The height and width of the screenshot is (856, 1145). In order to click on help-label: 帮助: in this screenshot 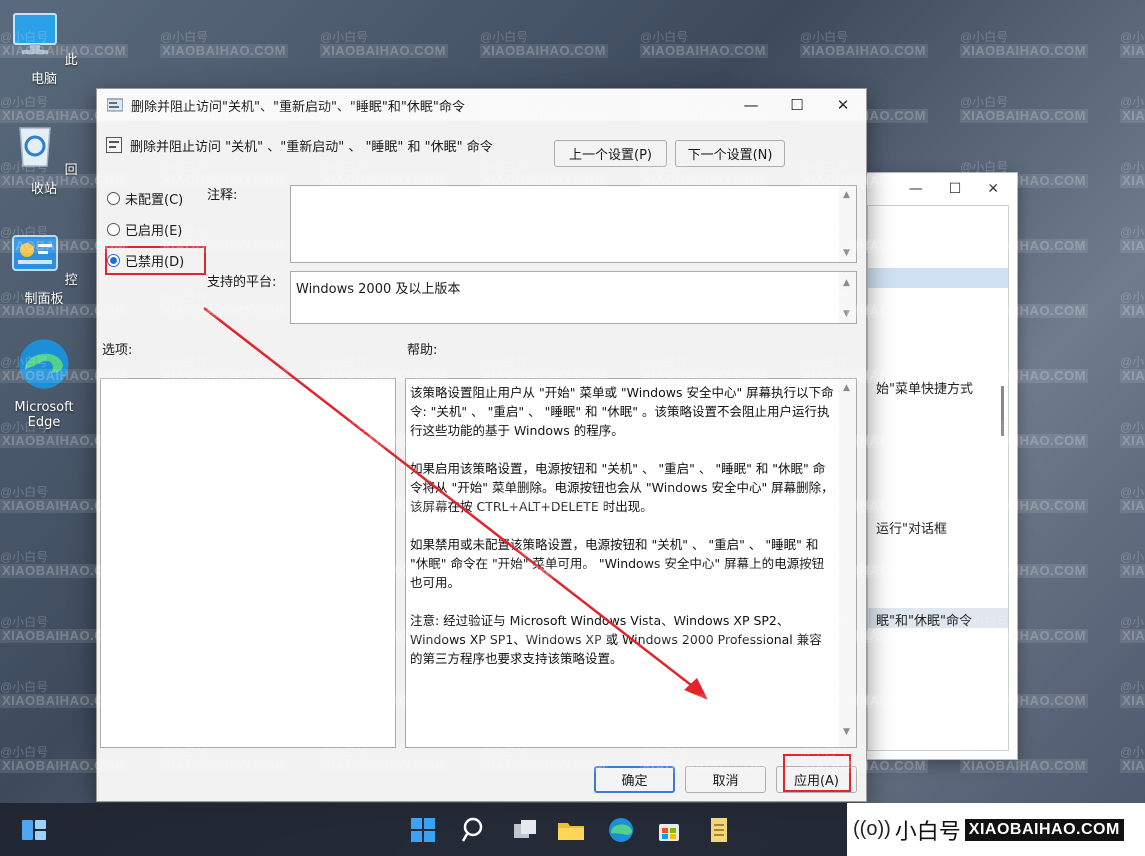, I will do `click(422, 350)`.